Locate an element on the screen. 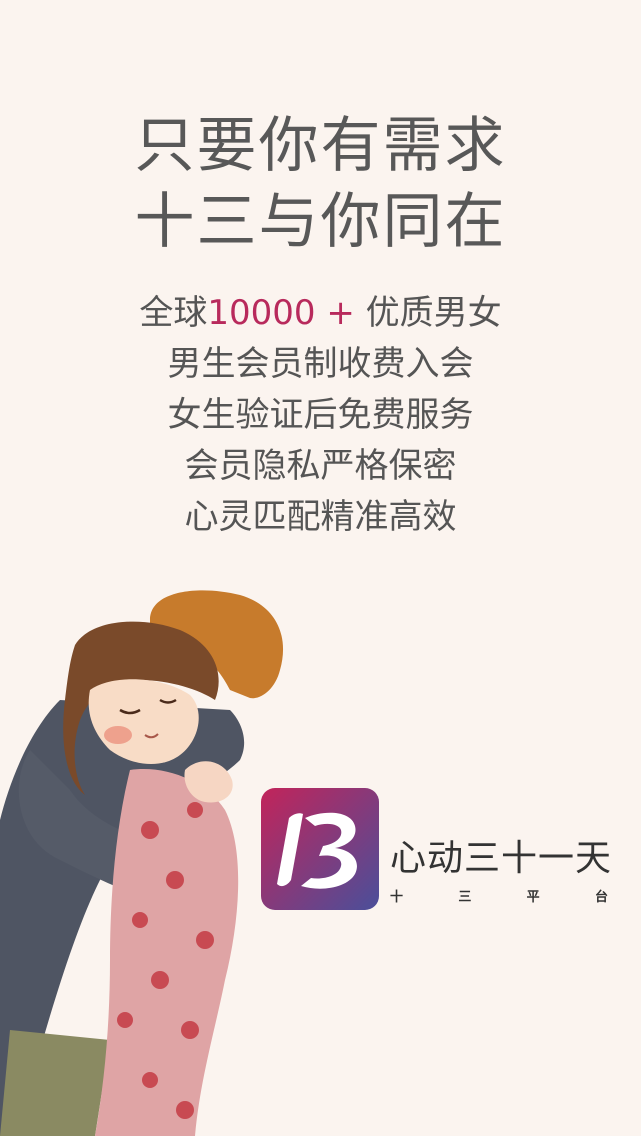 The image size is (641, 1136). feature-line-5: 心灵匹配精准高效 is located at coordinates (320, 517).